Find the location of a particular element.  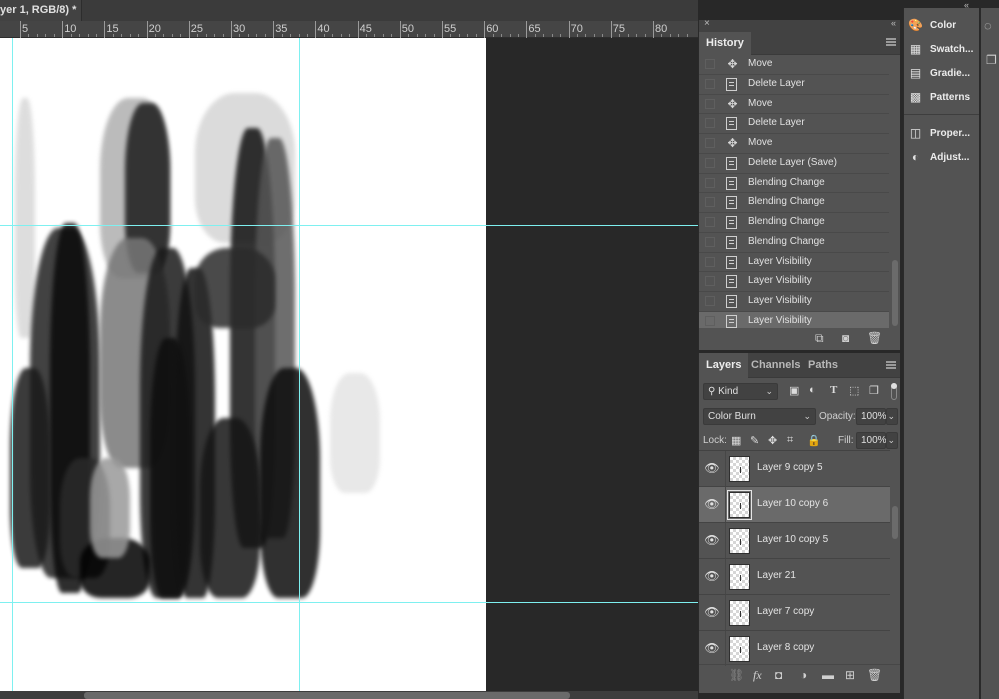

dock-item: 🎨 Color is located at coordinates (941, 26).